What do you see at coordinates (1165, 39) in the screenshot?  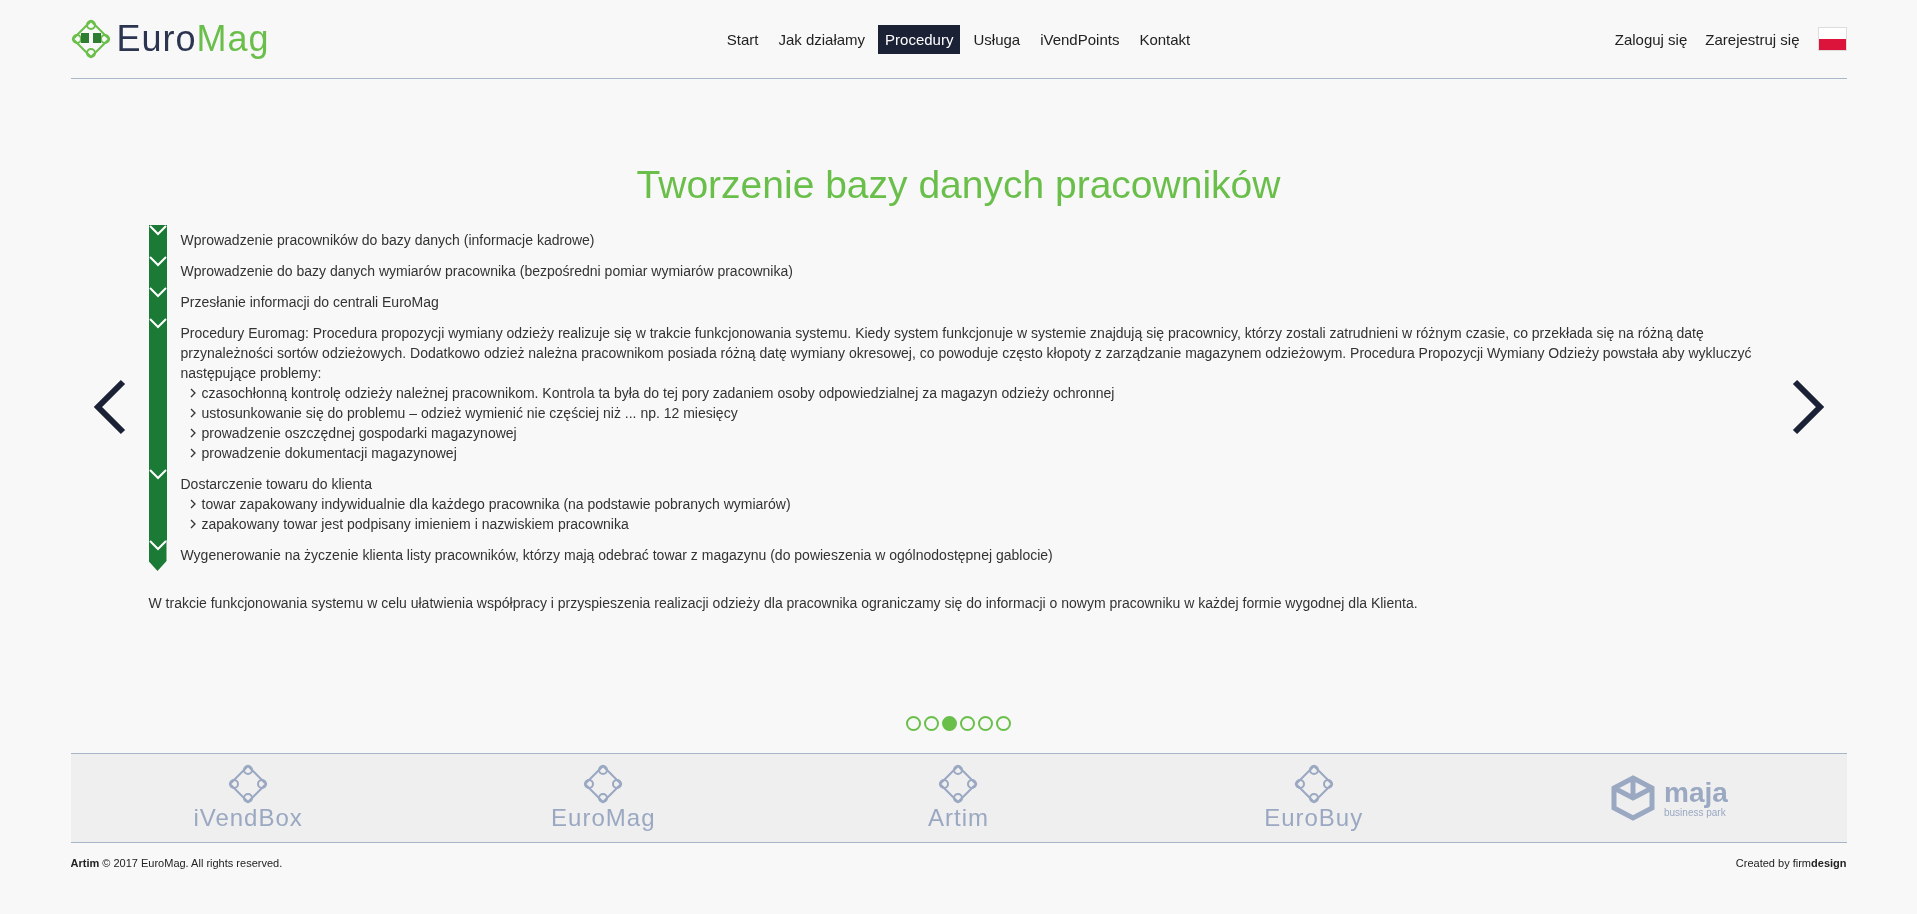 I see `nav-link: Kontakt` at bounding box center [1165, 39].